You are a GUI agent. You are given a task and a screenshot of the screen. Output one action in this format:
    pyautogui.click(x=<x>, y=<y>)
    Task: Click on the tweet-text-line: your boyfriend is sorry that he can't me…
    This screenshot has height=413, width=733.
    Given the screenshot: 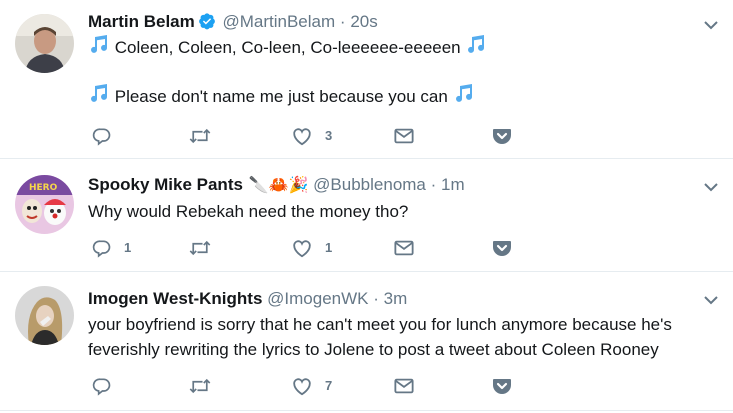 What is the action you would take?
    pyautogui.click(x=380, y=324)
    